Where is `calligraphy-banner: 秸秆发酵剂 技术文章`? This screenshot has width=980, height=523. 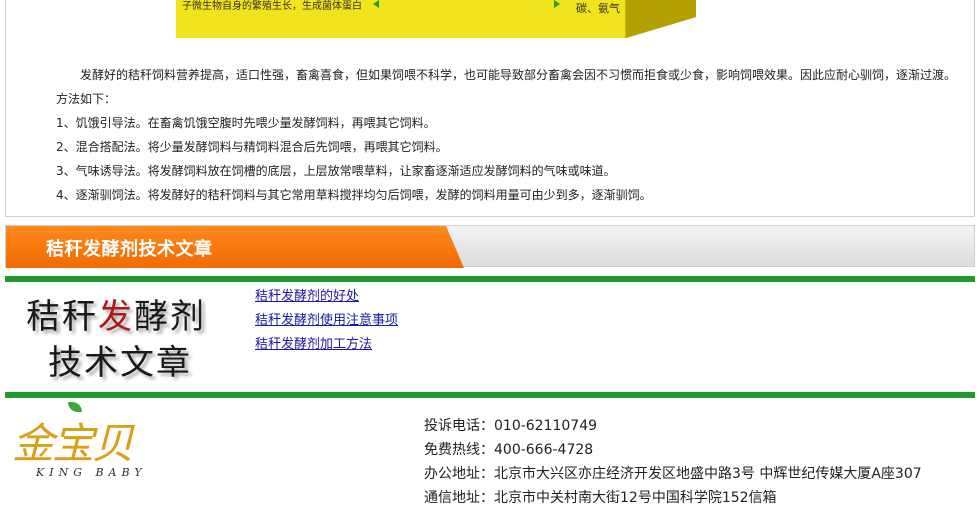
calligraphy-banner: 秸秆发酵剂 技术文章 is located at coordinates (133, 335).